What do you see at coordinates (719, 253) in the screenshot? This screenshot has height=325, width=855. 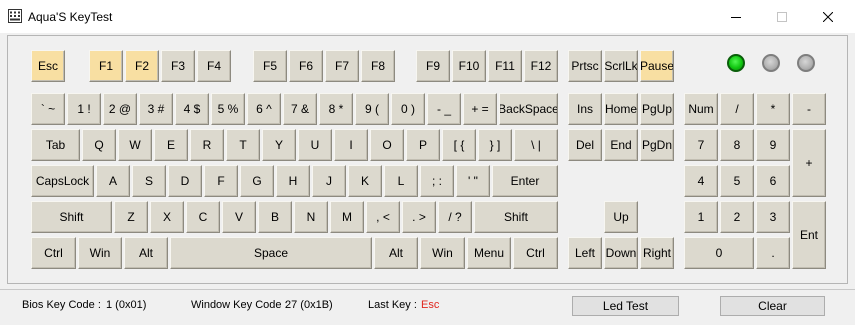 I see `key-num-0: 0` at bounding box center [719, 253].